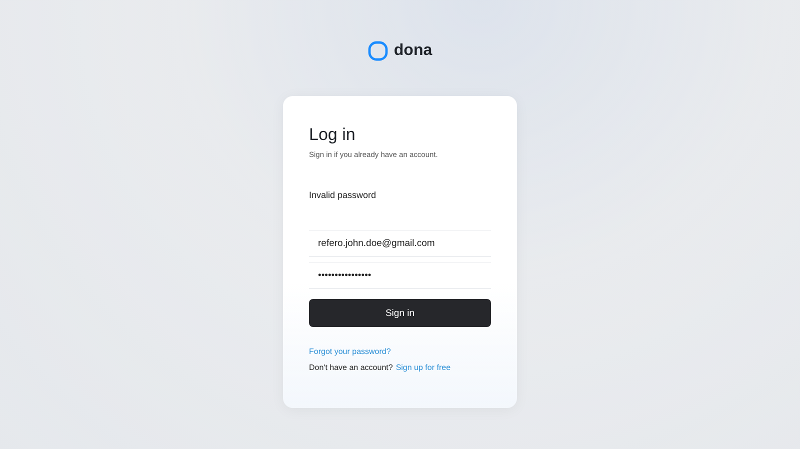 This screenshot has height=449, width=800. Describe the element at coordinates (332, 135) in the screenshot. I see `card-title: Log in` at that location.